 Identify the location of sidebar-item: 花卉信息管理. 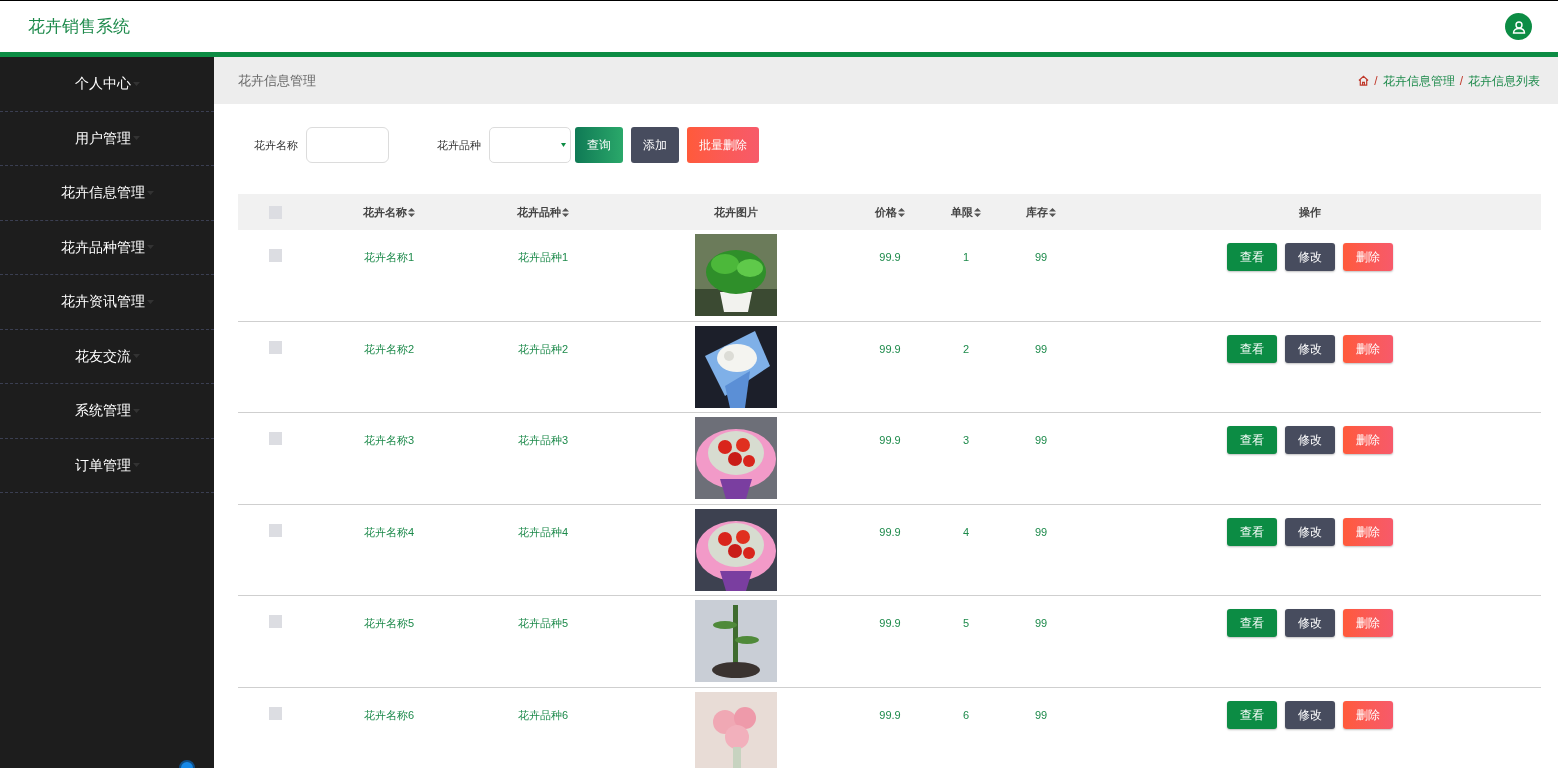
(107, 193).